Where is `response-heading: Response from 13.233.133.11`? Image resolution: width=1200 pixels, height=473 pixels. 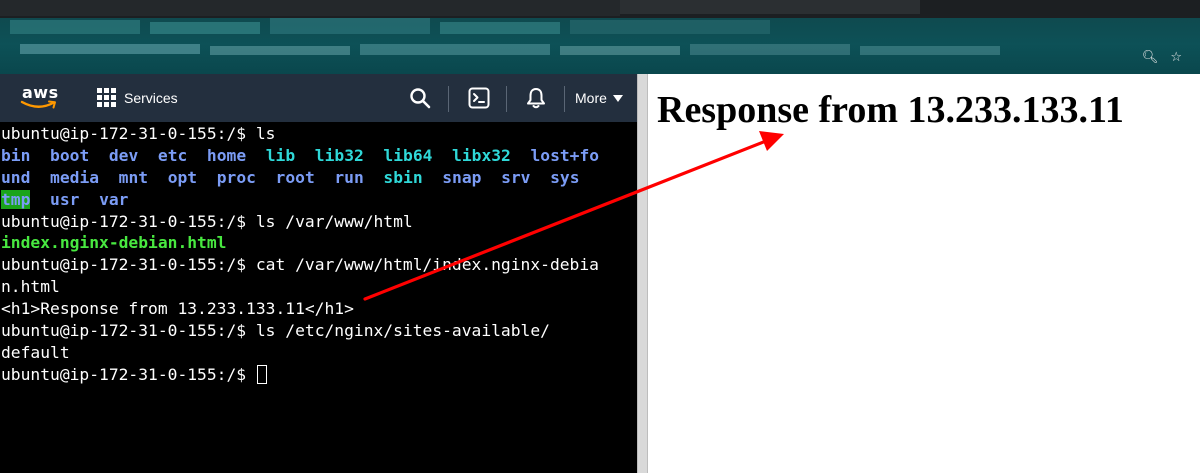 response-heading: Response from 13.233.133.11 is located at coordinates (890, 110).